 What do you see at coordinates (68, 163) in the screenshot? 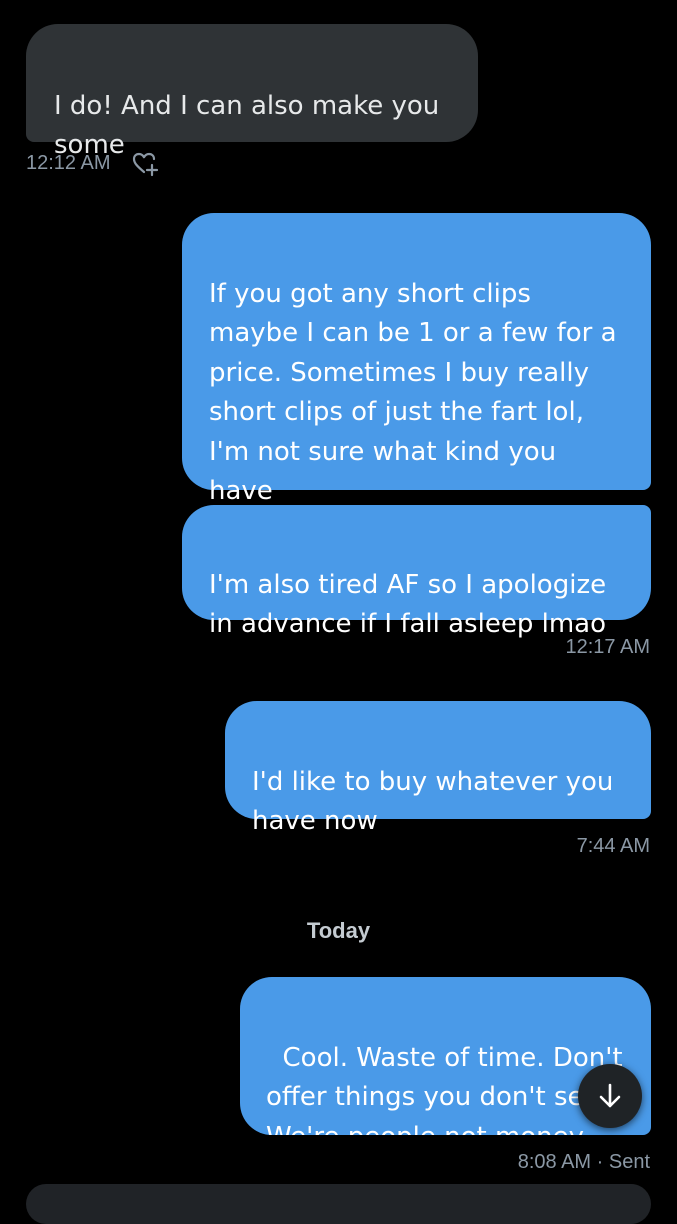
I see `message-timestamp: 12:12 AM` at bounding box center [68, 163].